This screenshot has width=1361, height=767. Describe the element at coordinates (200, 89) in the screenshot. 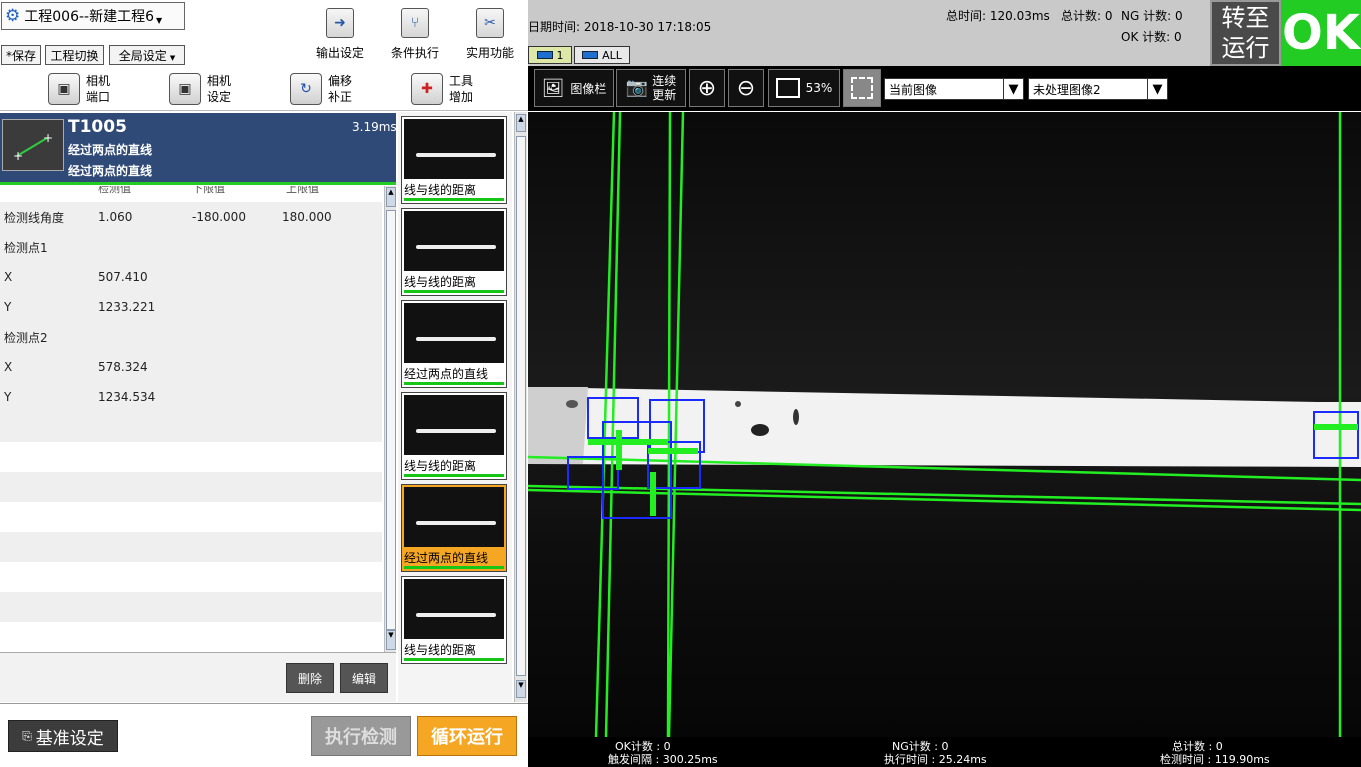

I see `camera-settings-button: ▣ 相机 设定` at that location.